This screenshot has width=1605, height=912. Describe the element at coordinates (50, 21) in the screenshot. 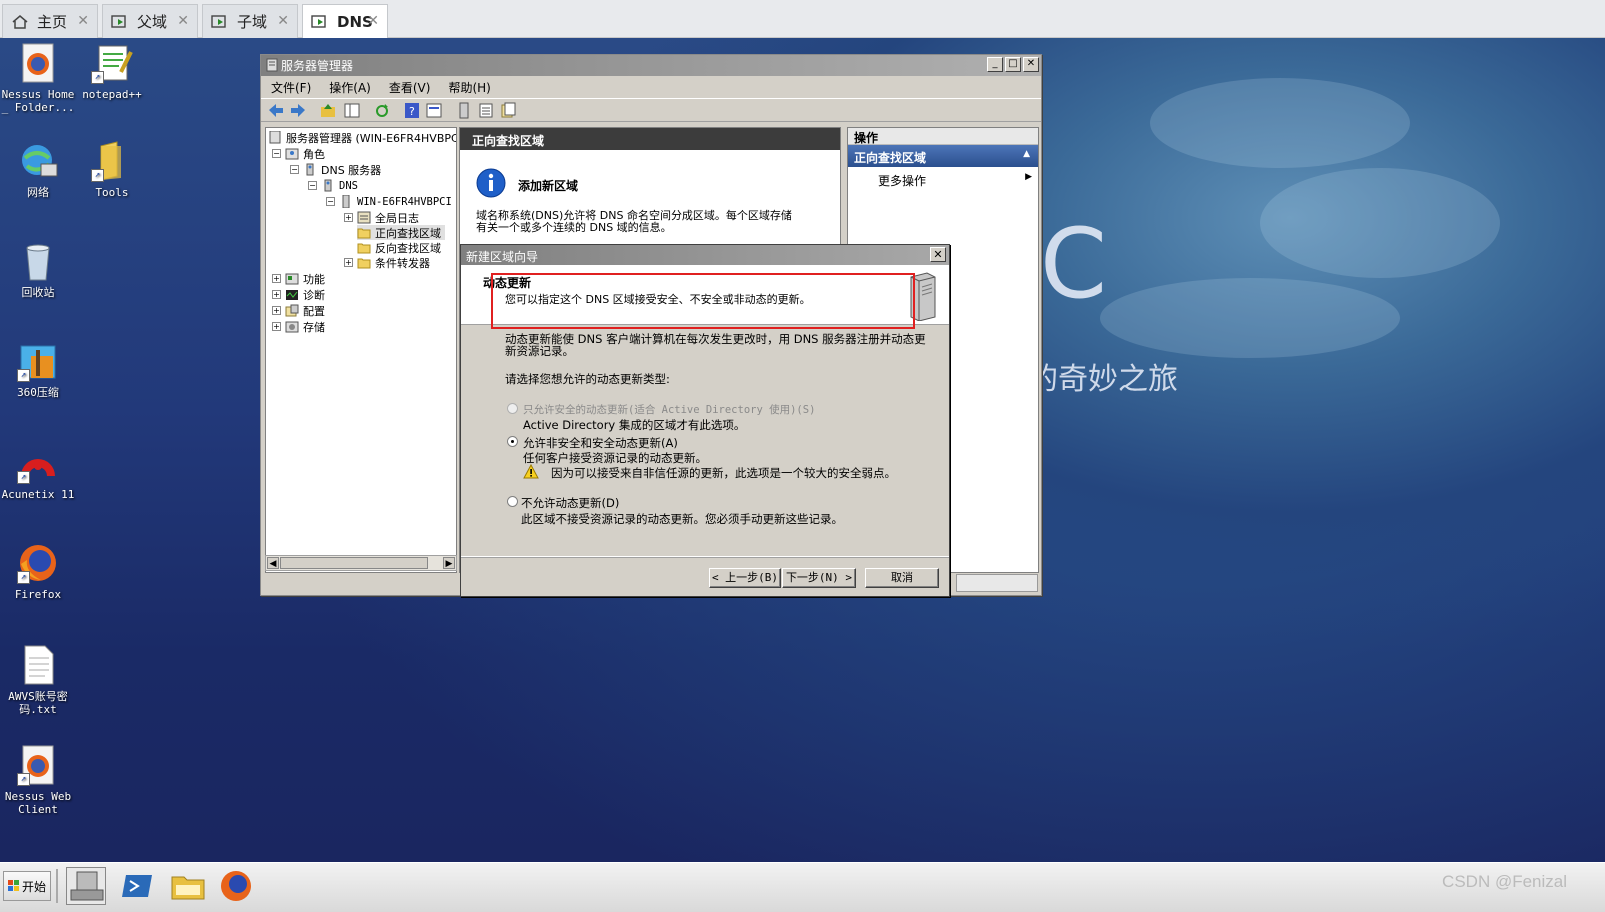

I see `tab-home: 主页 ✕` at that location.